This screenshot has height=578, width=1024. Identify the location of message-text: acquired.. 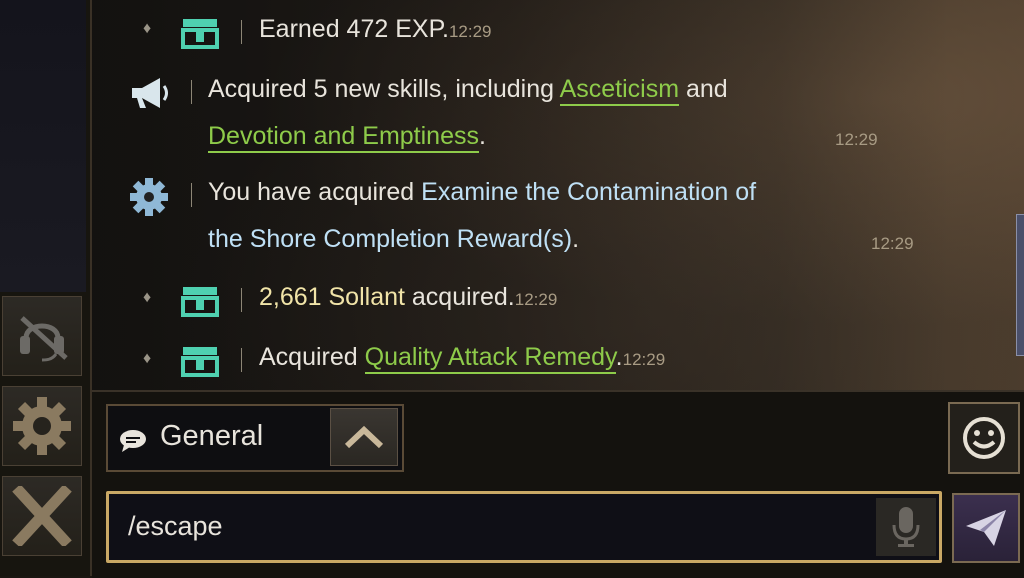
(459, 297).